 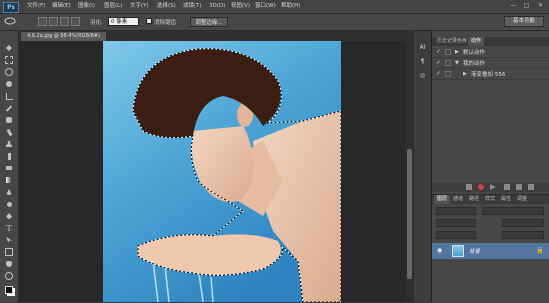 What do you see at coordinates (422, 75) in the screenshot?
I see `brush-panel-icon: ◎` at bounding box center [422, 75].